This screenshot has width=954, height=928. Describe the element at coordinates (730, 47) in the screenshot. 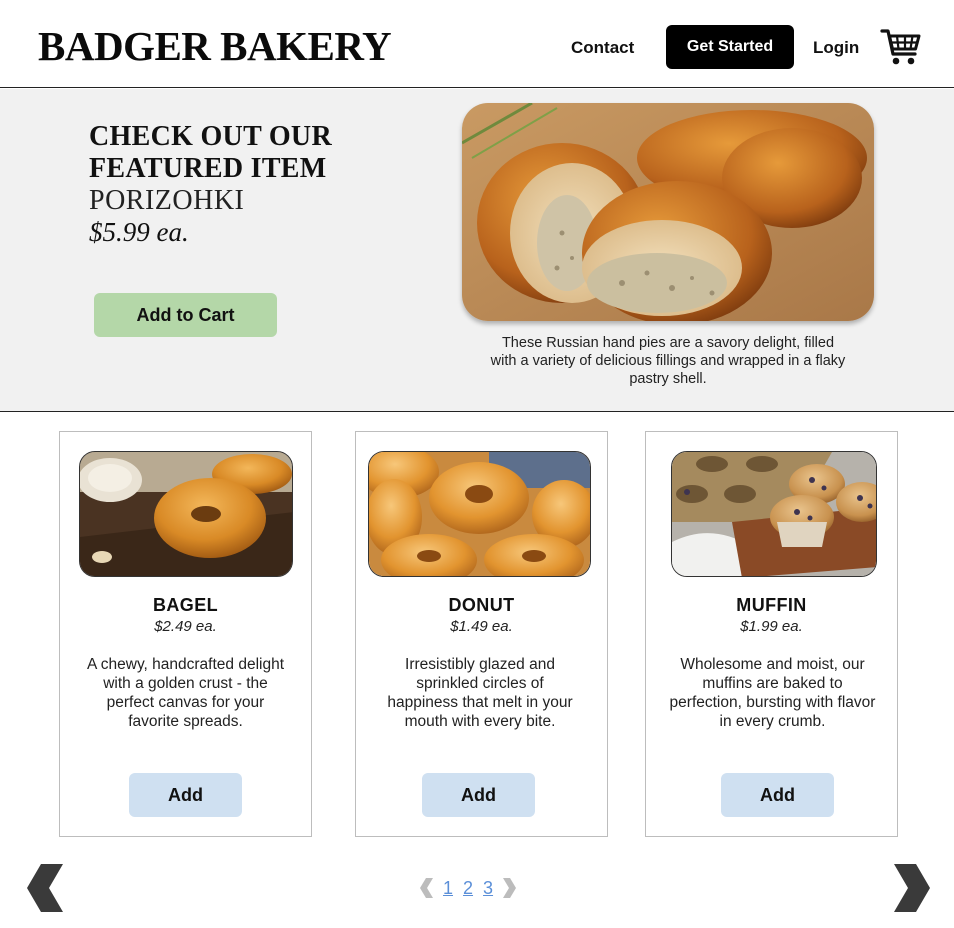

I see `get-started-button: Get Started` at that location.